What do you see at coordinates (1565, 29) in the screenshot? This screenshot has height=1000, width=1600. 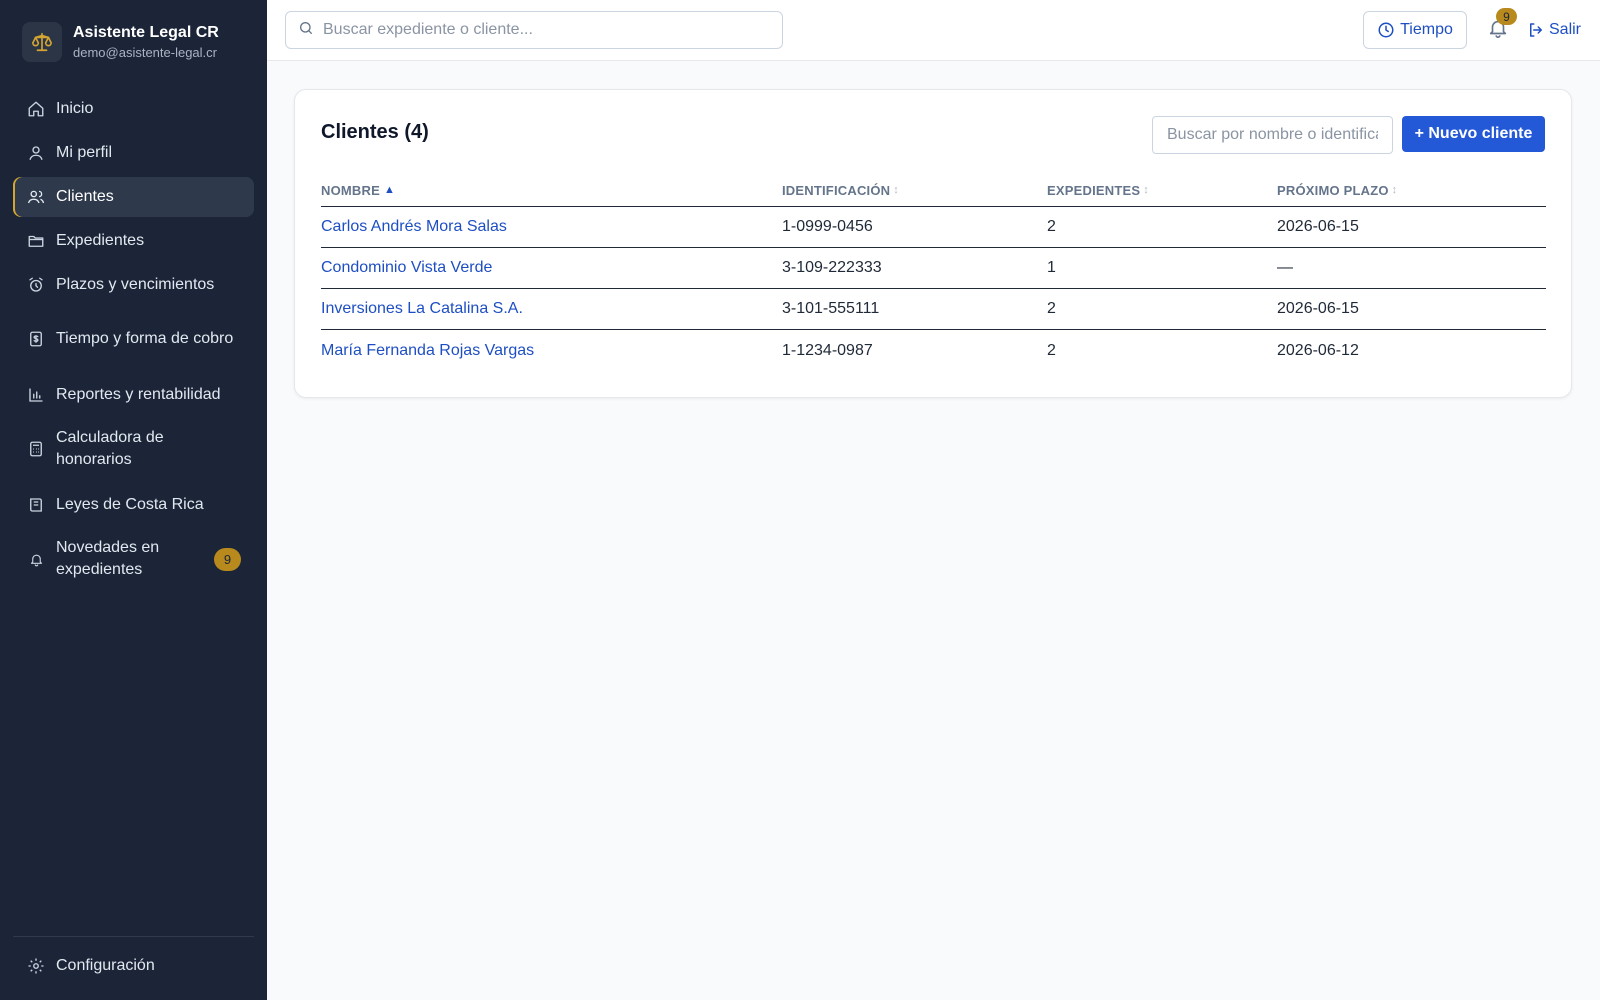 I see `salir-label: Salir` at bounding box center [1565, 29].